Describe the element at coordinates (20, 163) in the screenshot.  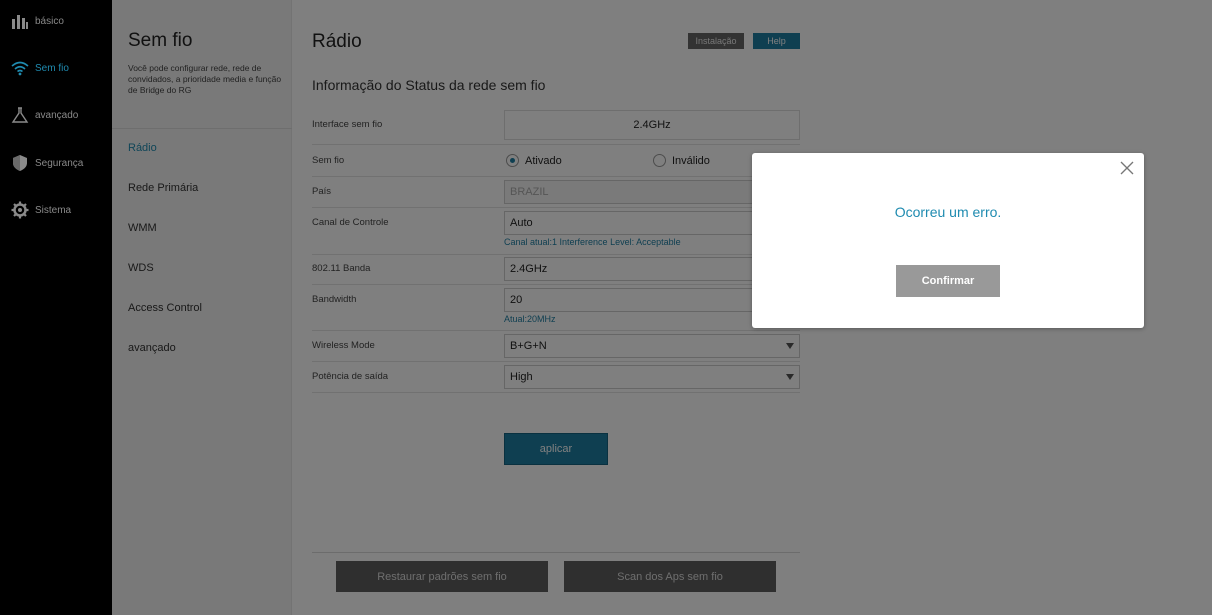
I see `shield-icon` at that location.